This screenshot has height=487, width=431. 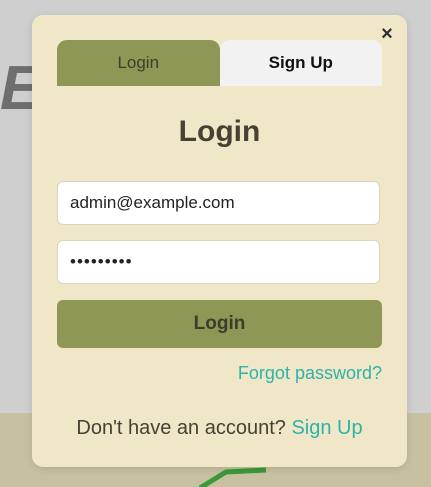 I want to click on email-field, so click(x=218, y=203).